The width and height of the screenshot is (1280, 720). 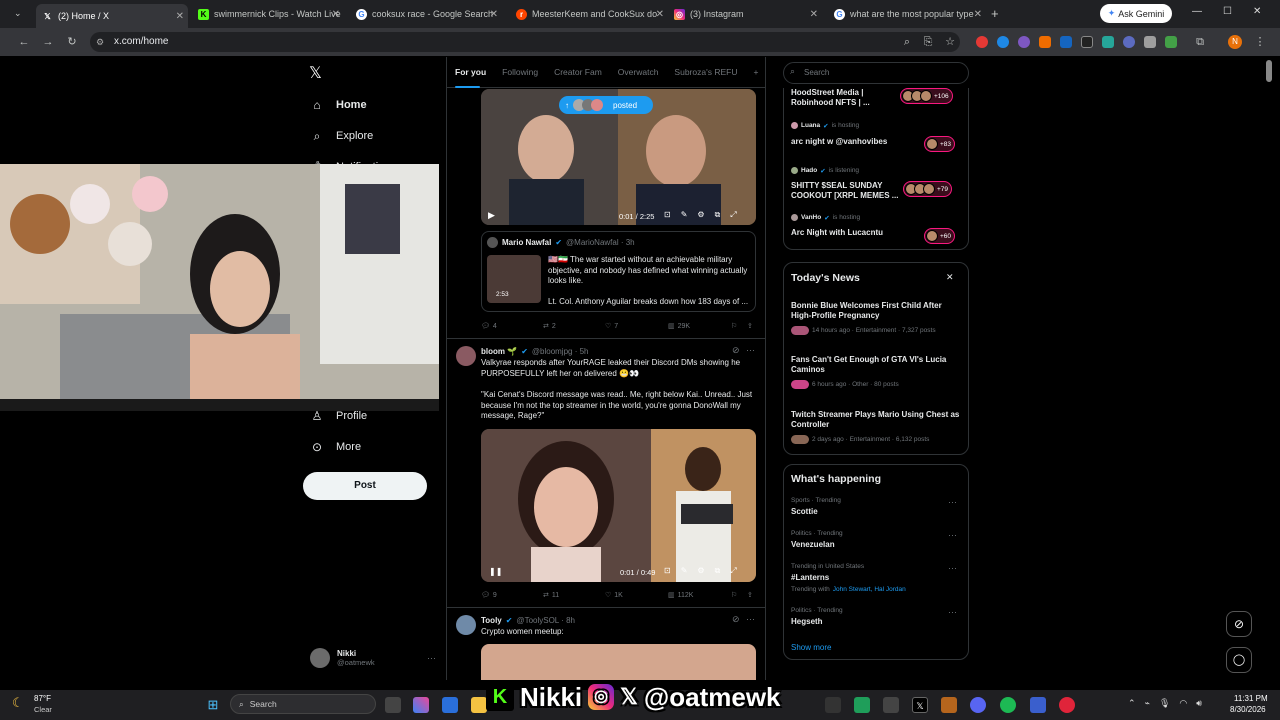 What do you see at coordinates (926, 96) in the screenshot?
I see `space-listeners-badge: +106` at bounding box center [926, 96].